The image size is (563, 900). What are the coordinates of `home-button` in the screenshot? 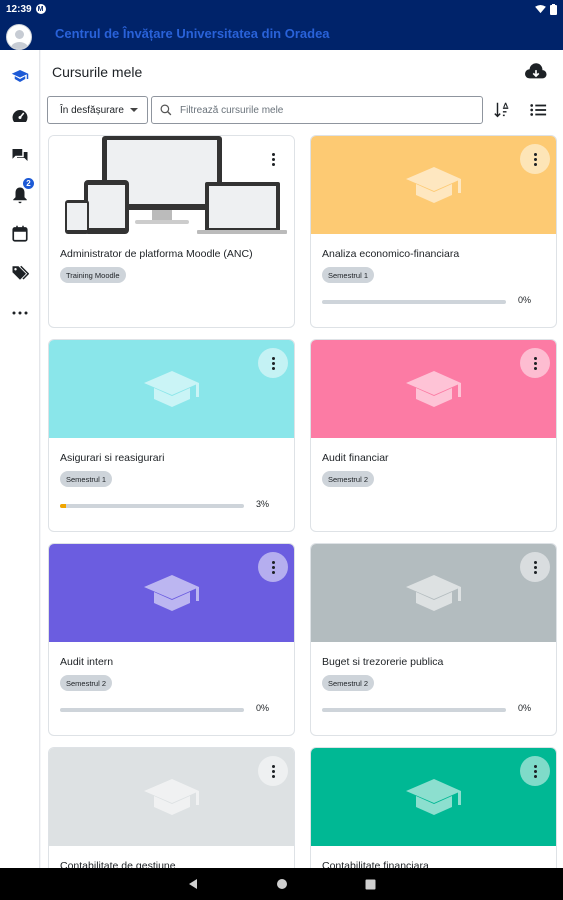 It's located at (282, 884).